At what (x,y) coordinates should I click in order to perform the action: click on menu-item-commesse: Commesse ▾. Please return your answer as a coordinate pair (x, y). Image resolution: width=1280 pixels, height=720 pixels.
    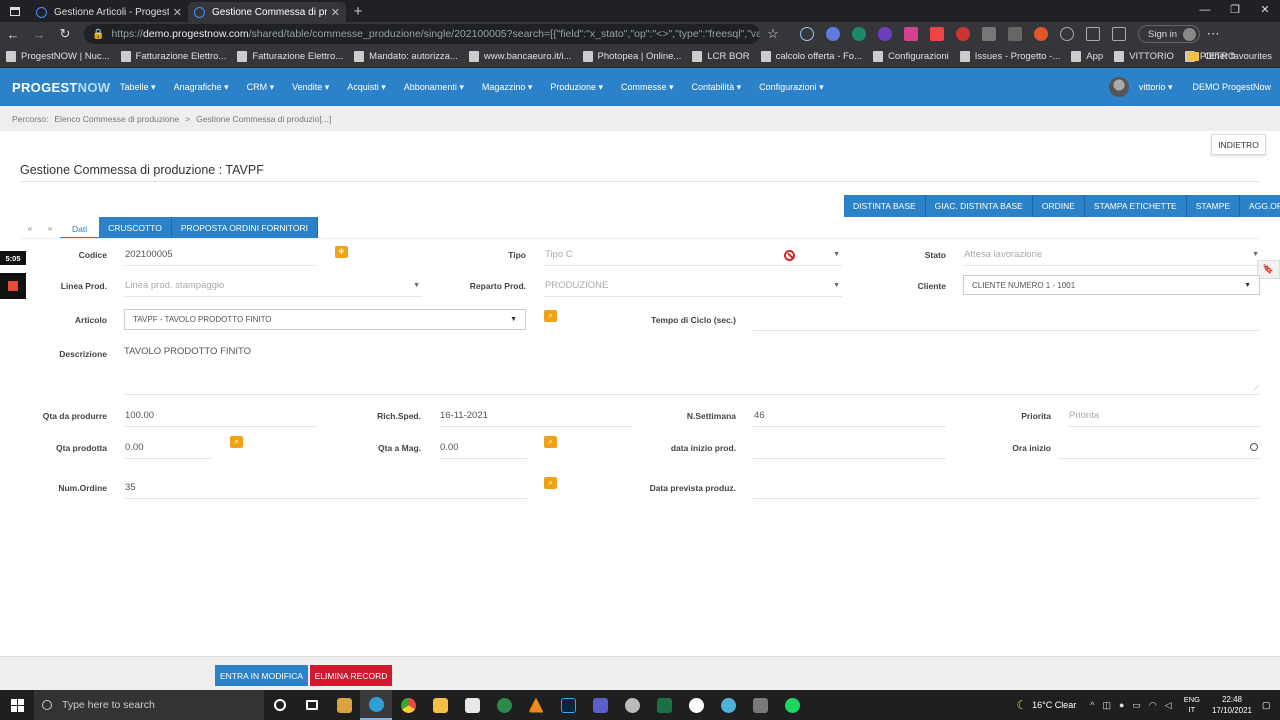
    Looking at the image, I should click on (647, 87).